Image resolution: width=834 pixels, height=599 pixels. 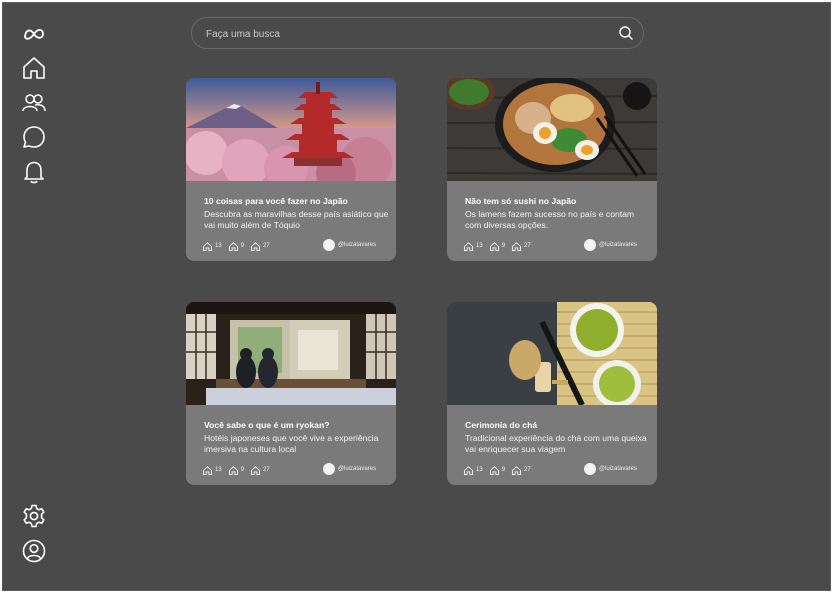 What do you see at coordinates (267, 425) in the screenshot?
I see `card-title: Você sabe o que é um ryokan?` at bounding box center [267, 425].